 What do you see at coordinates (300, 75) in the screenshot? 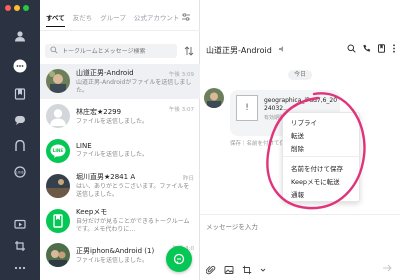
I see `date-divider: 今日` at bounding box center [300, 75].